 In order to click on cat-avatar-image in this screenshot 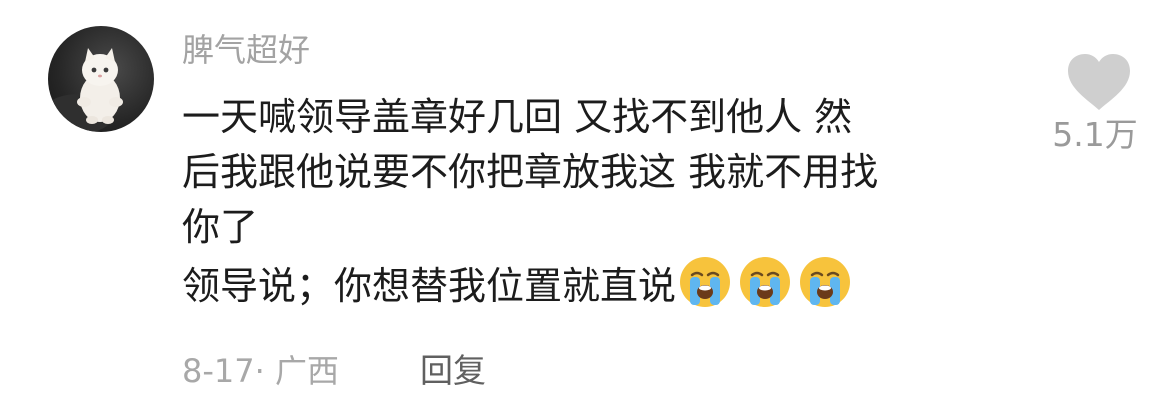, I will do `click(85, 90)`.